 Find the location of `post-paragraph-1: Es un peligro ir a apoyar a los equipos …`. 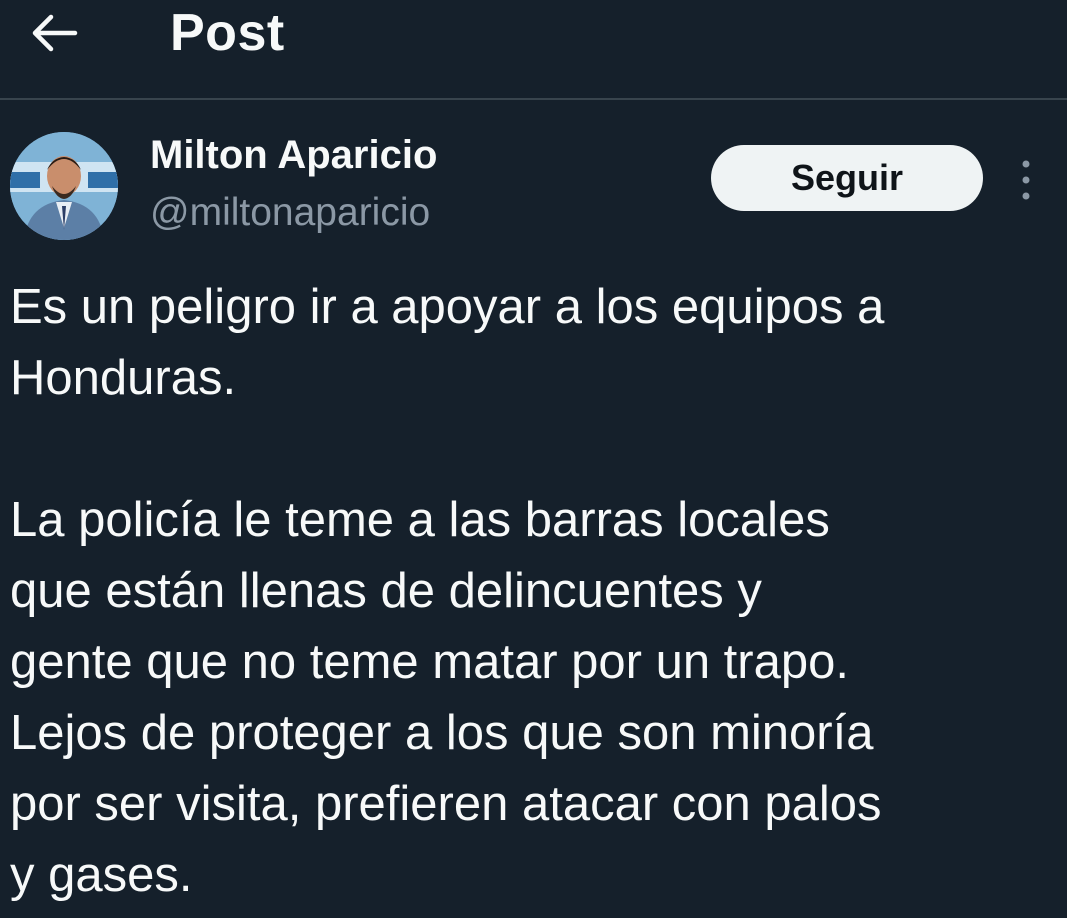

post-paragraph-1: Es un peligro ir a apoyar a los equipos … is located at coordinates (447, 342).